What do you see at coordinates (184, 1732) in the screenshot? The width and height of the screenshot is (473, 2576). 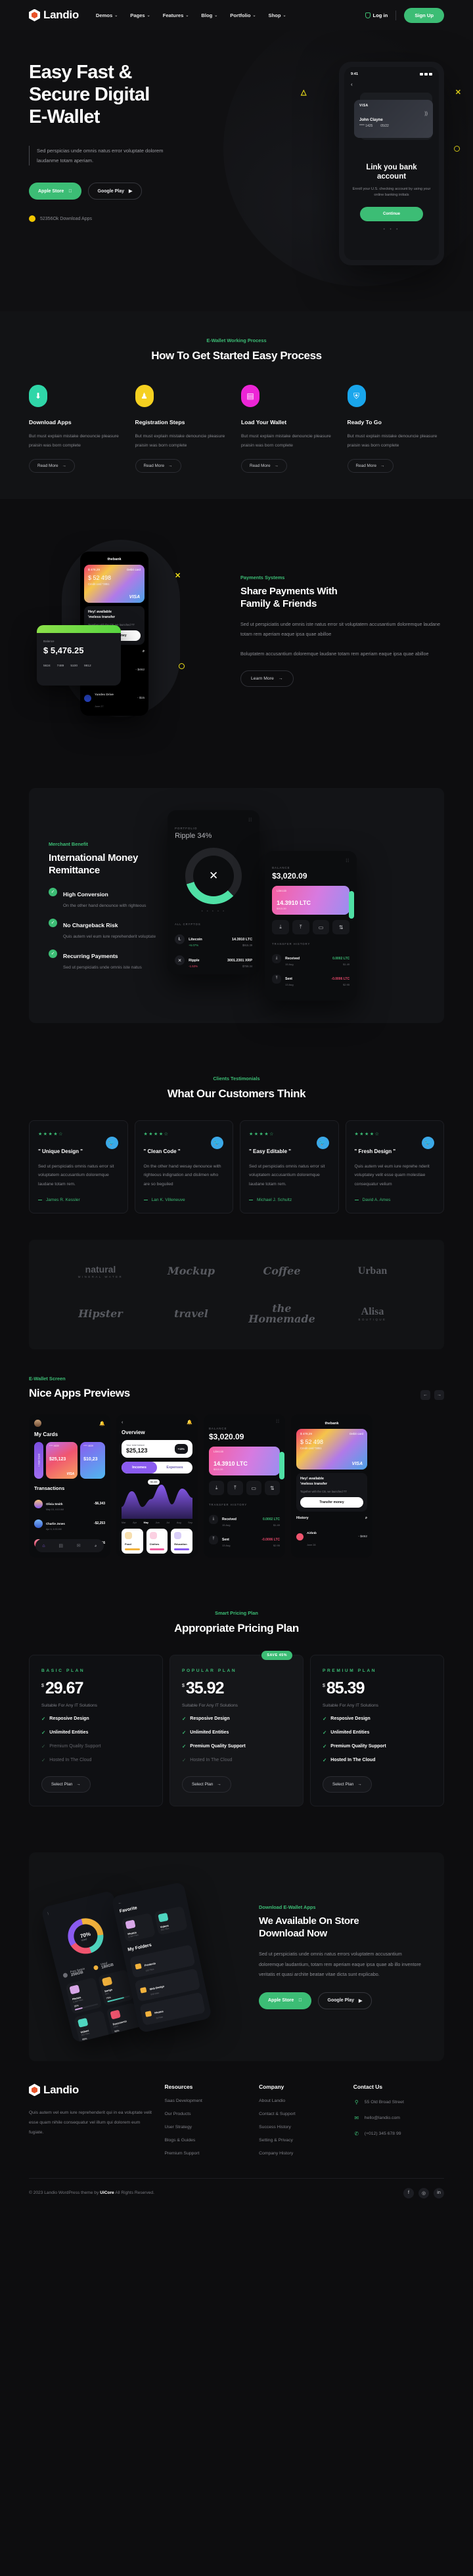 I see `check-icon: ✓` at bounding box center [184, 1732].